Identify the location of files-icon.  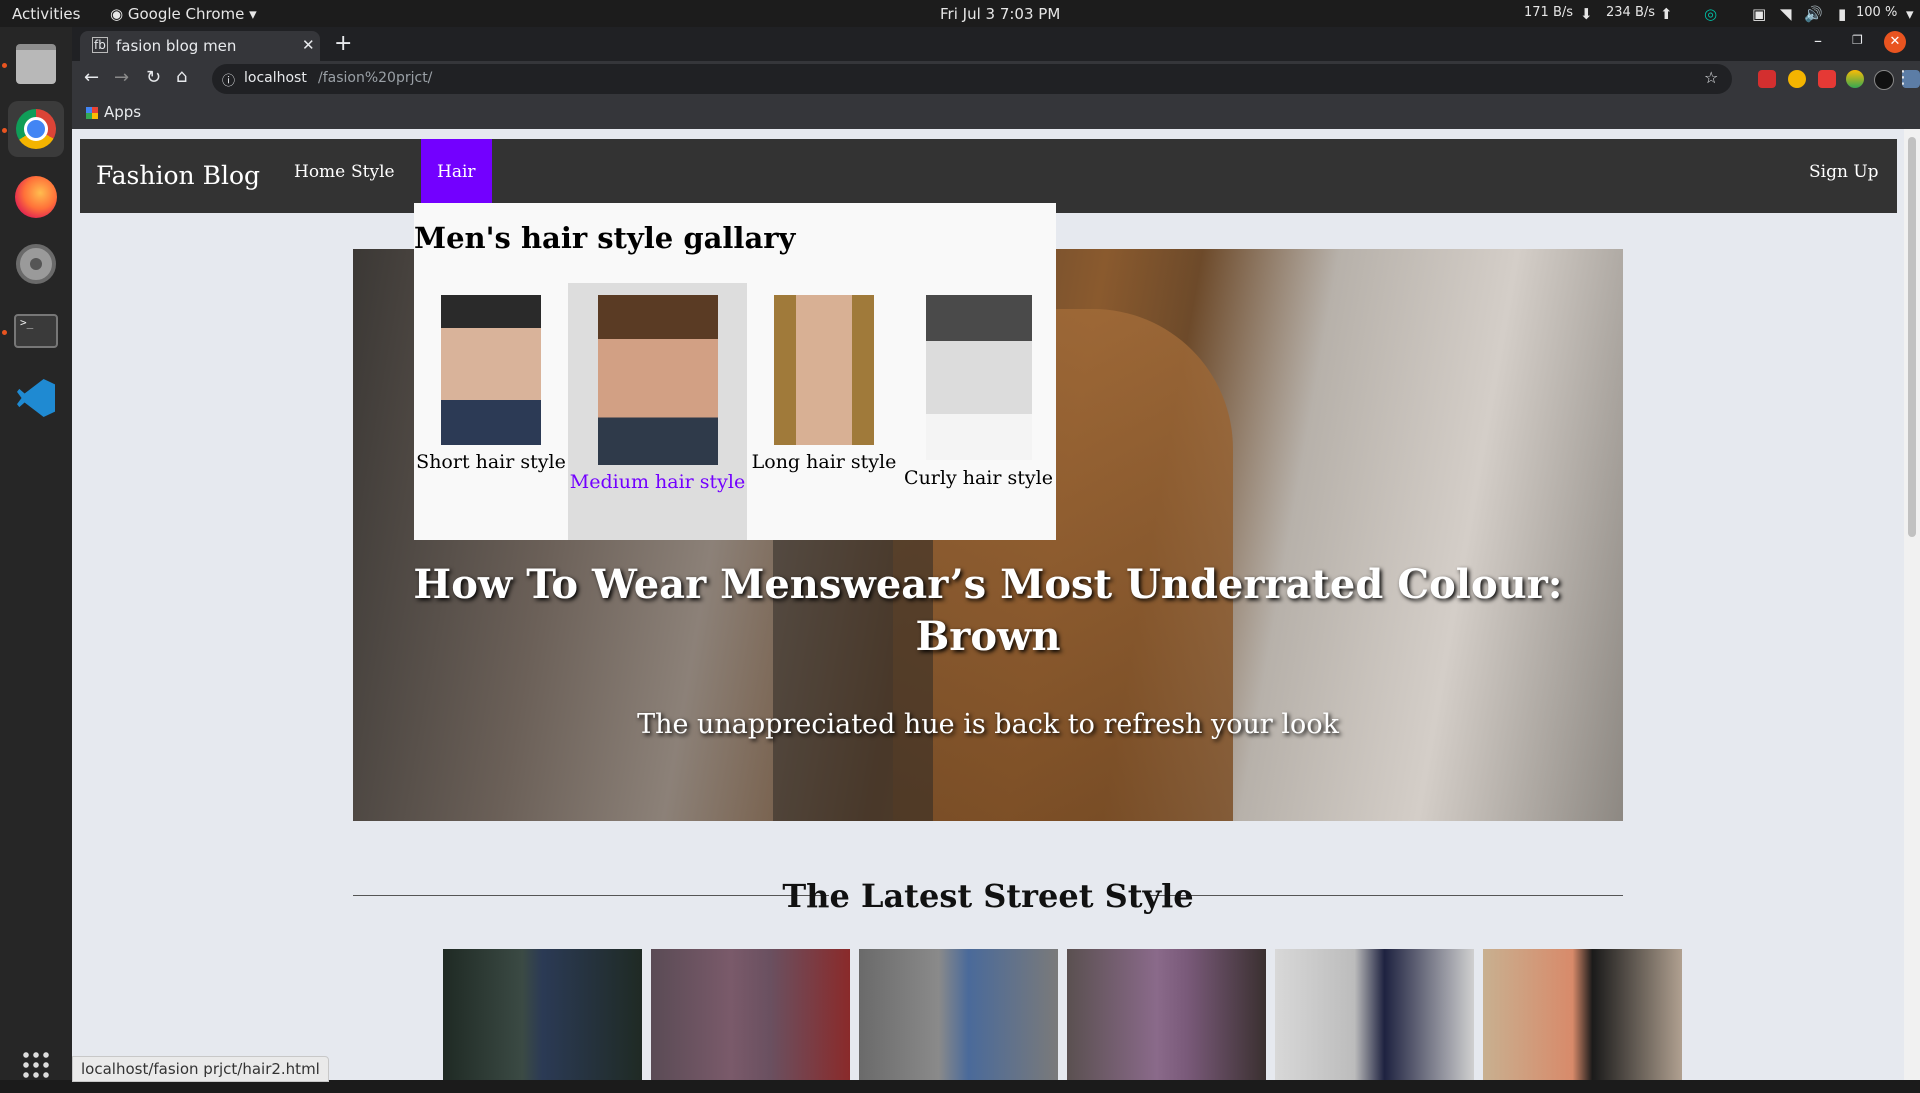
(36, 64).